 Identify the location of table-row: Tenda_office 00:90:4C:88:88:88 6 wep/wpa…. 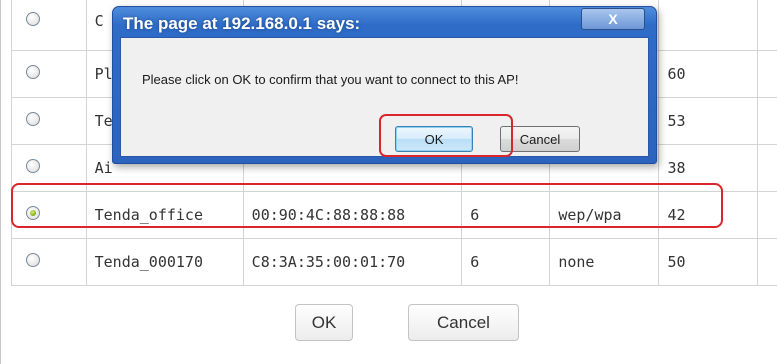
(394, 215).